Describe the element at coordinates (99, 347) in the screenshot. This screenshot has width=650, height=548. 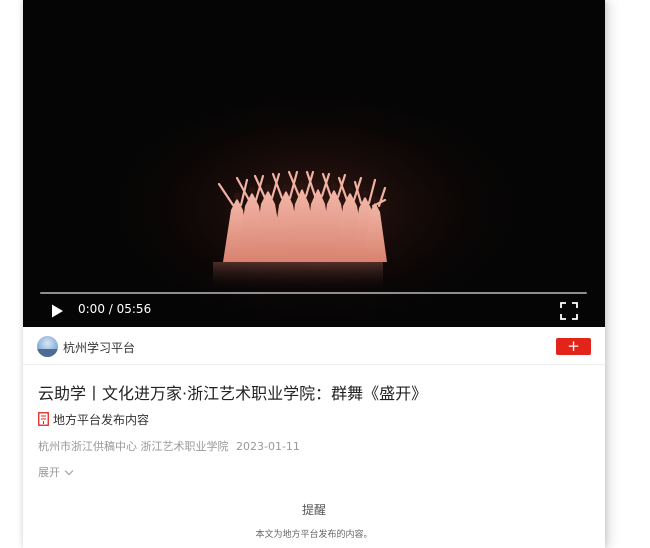
I see `publisher-name: 杭州学习平台` at that location.